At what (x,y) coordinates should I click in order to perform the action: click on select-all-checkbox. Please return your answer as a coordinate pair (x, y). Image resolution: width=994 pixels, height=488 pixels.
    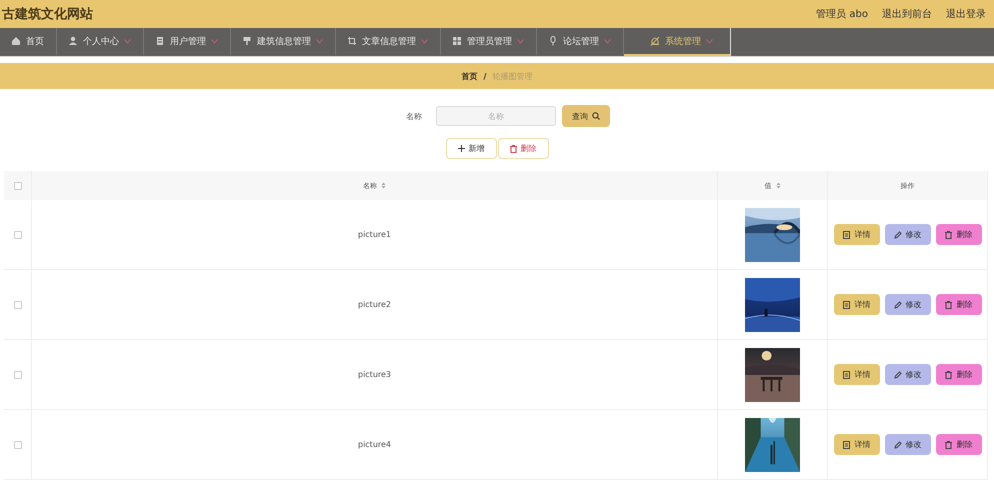
    Looking at the image, I should click on (18, 186).